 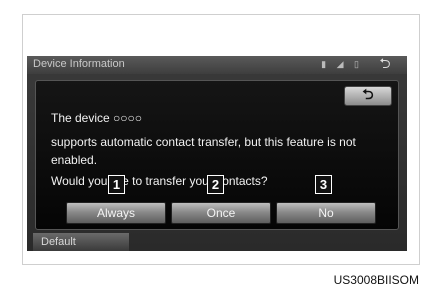 What do you see at coordinates (81, 242) in the screenshot?
I see `default-button: Default` at bounding box center [81, 242].